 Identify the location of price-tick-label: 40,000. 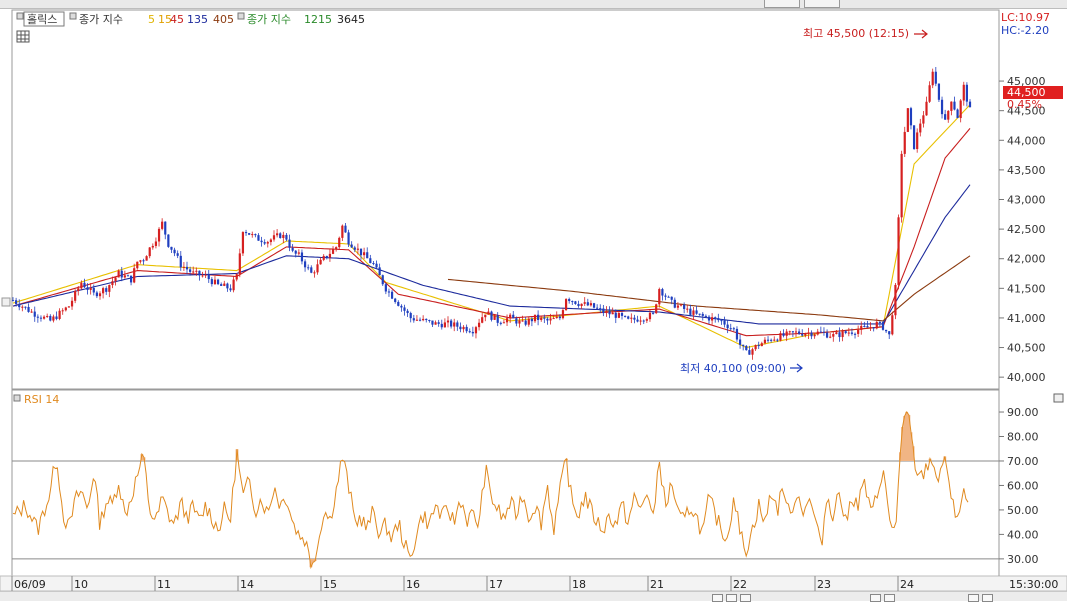
(1026, 377).